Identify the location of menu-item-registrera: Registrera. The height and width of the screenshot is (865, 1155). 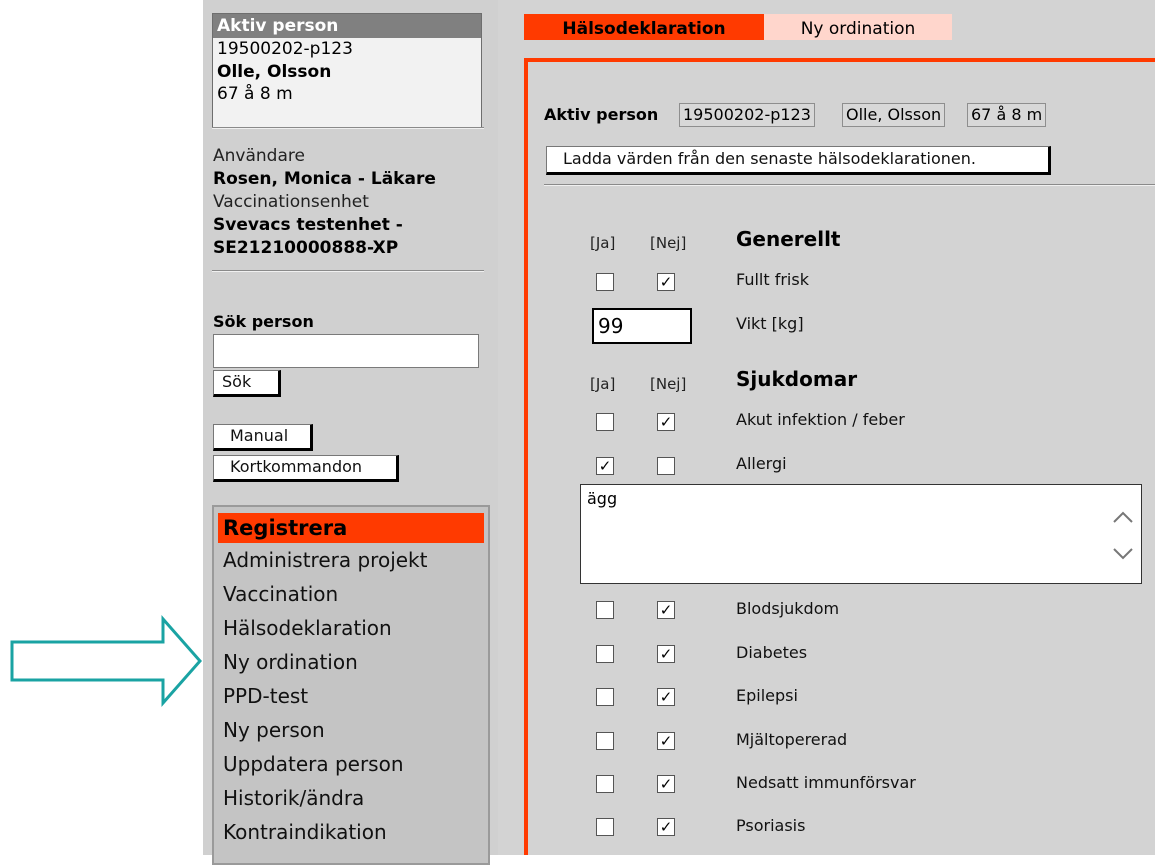
(351, 528).